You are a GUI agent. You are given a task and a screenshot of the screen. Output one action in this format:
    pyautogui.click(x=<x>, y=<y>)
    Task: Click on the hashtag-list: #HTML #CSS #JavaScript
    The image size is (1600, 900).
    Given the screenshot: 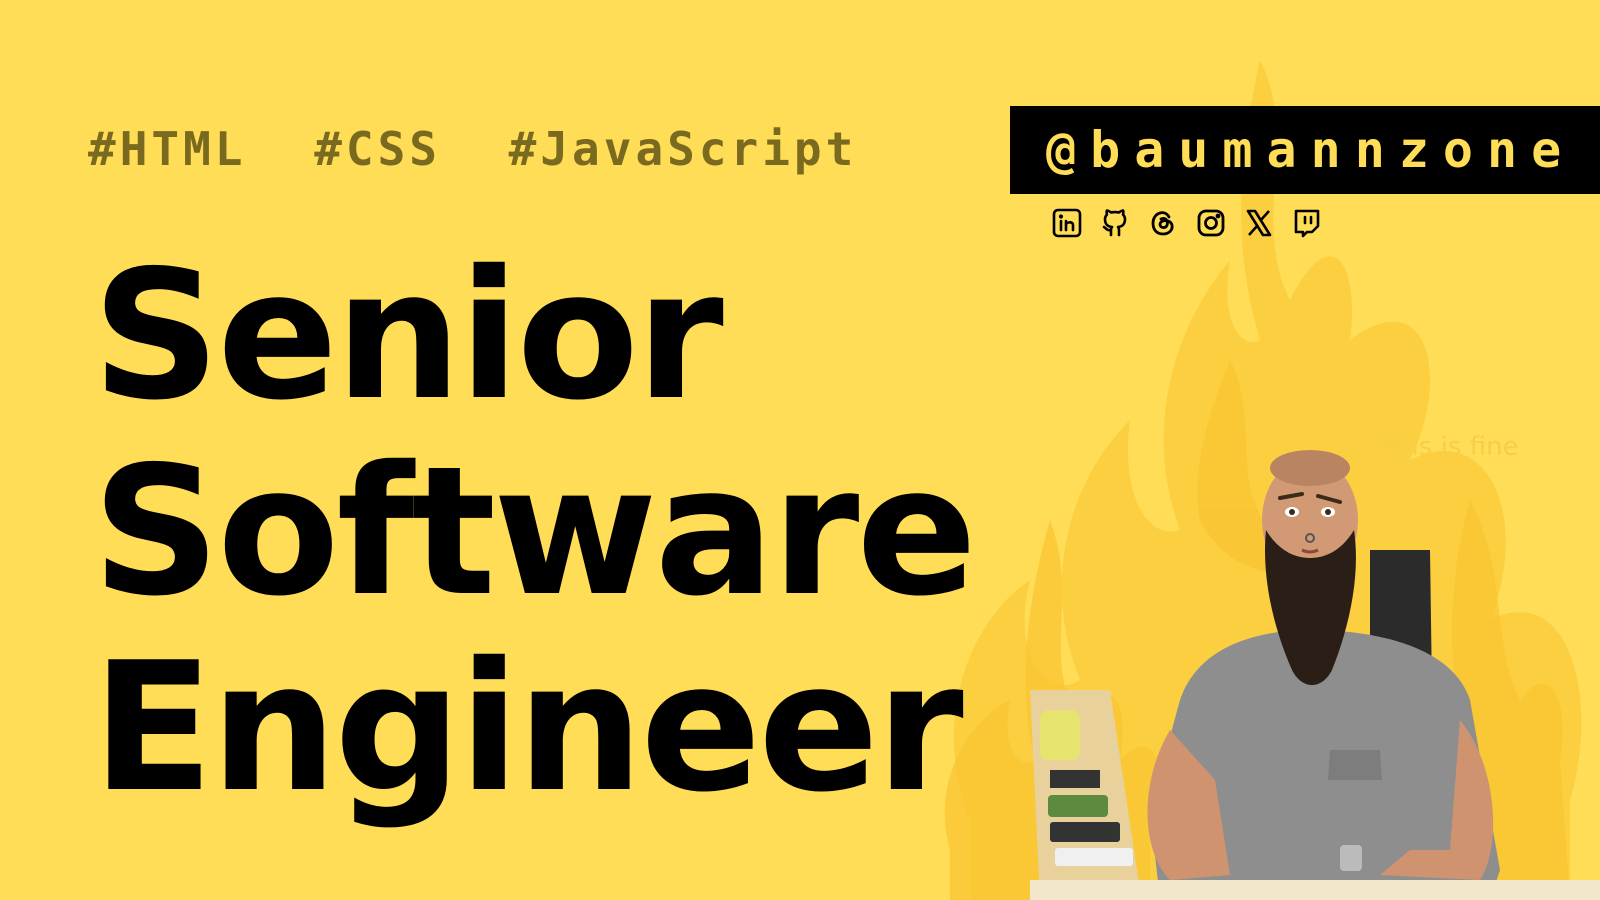 What is the action you would take?
    pyautogui.click(x=490, y=149)
    